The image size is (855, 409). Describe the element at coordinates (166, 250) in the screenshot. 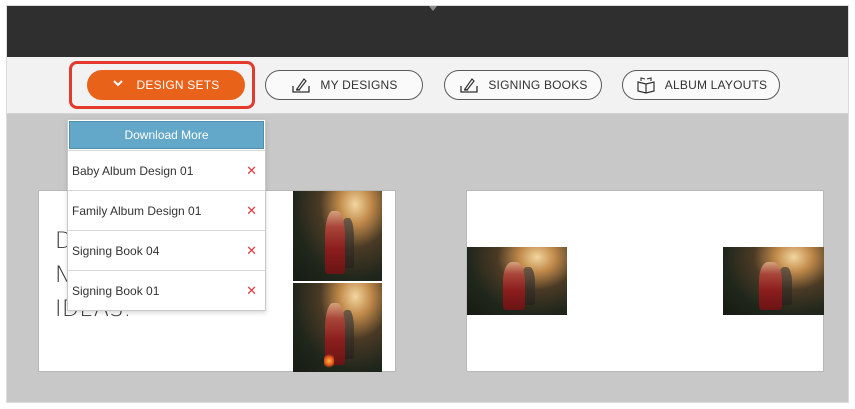

I see `design-set-item: Signing Book 04 ✕` at that location.